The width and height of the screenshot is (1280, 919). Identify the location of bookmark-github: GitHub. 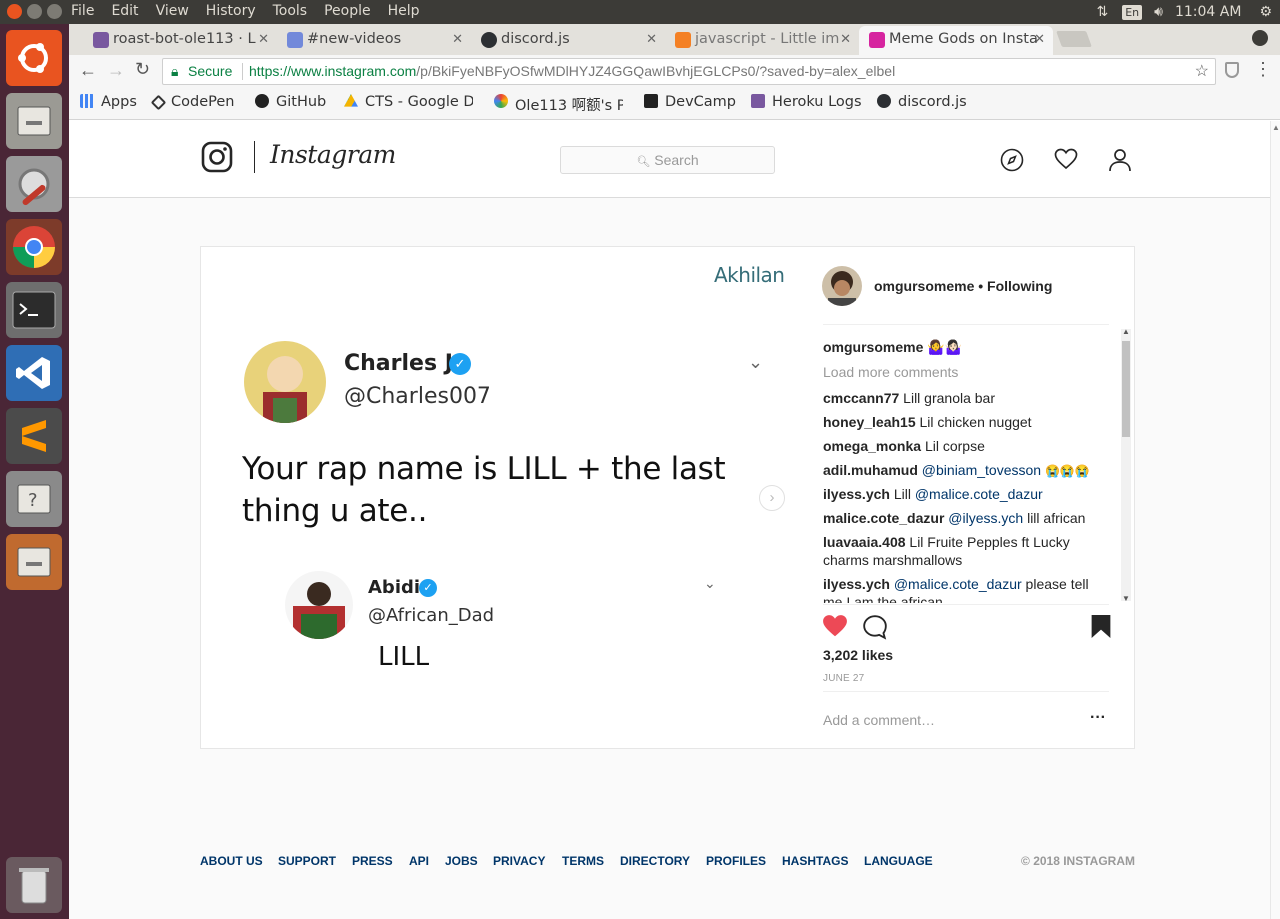
(290, 102).